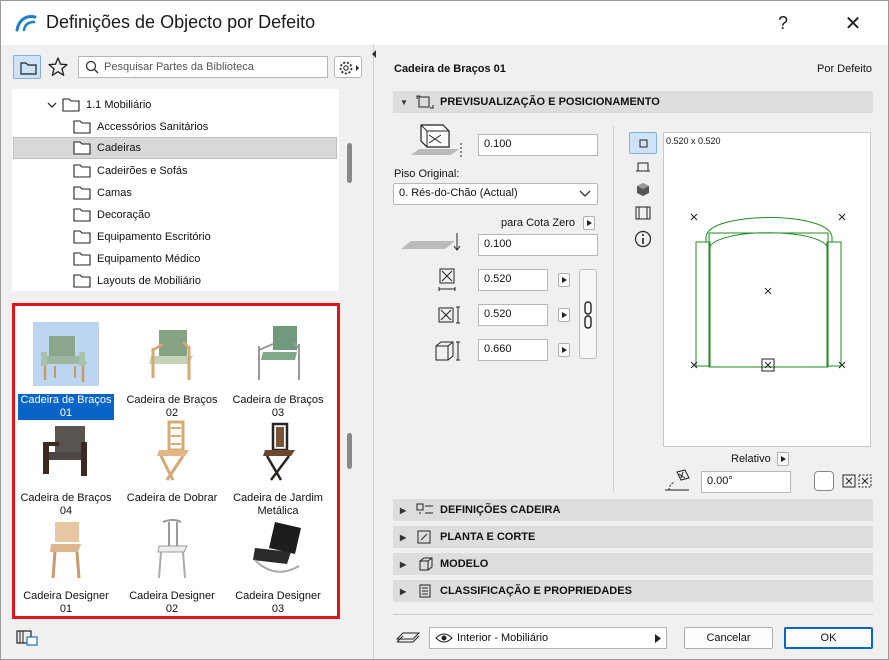  Describe the element at coordinates (348, 67) in the screenshot. I see `library-settings-button` at that location.